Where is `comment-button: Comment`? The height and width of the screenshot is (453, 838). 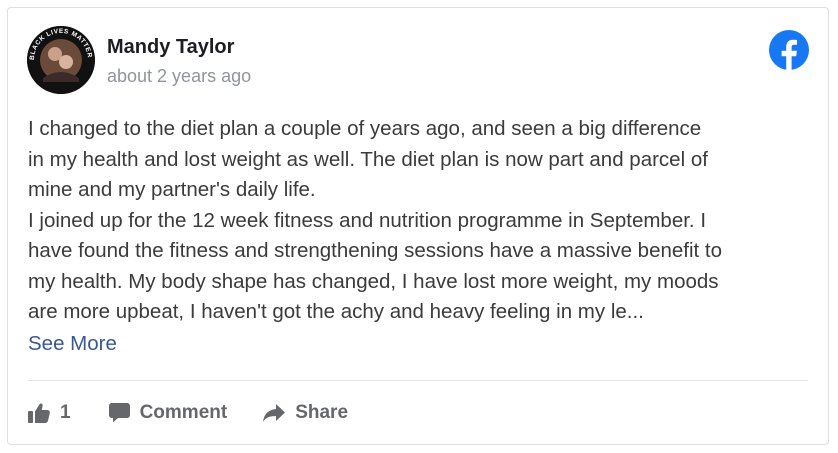
comment-button: Comment is located at coordinates (168, 413).